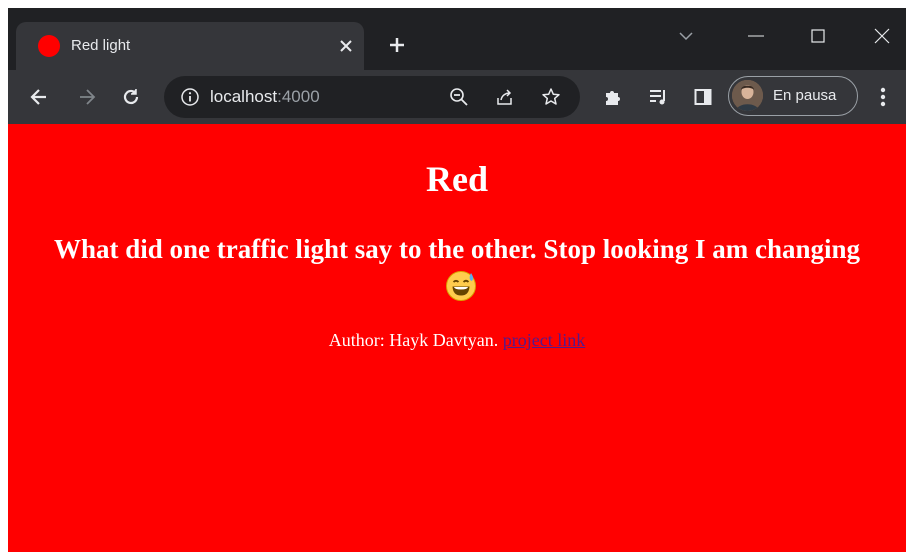 Image resolution: width=906 pixels, height=552 pixels. I want to click on tab-search-icon, so click(686, 36).